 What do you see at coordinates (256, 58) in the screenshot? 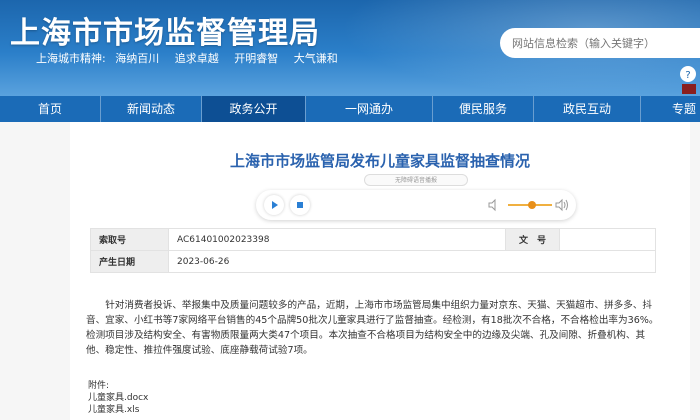
I see `slogan-item: 开明睿智` at bounding box center [256, 58].